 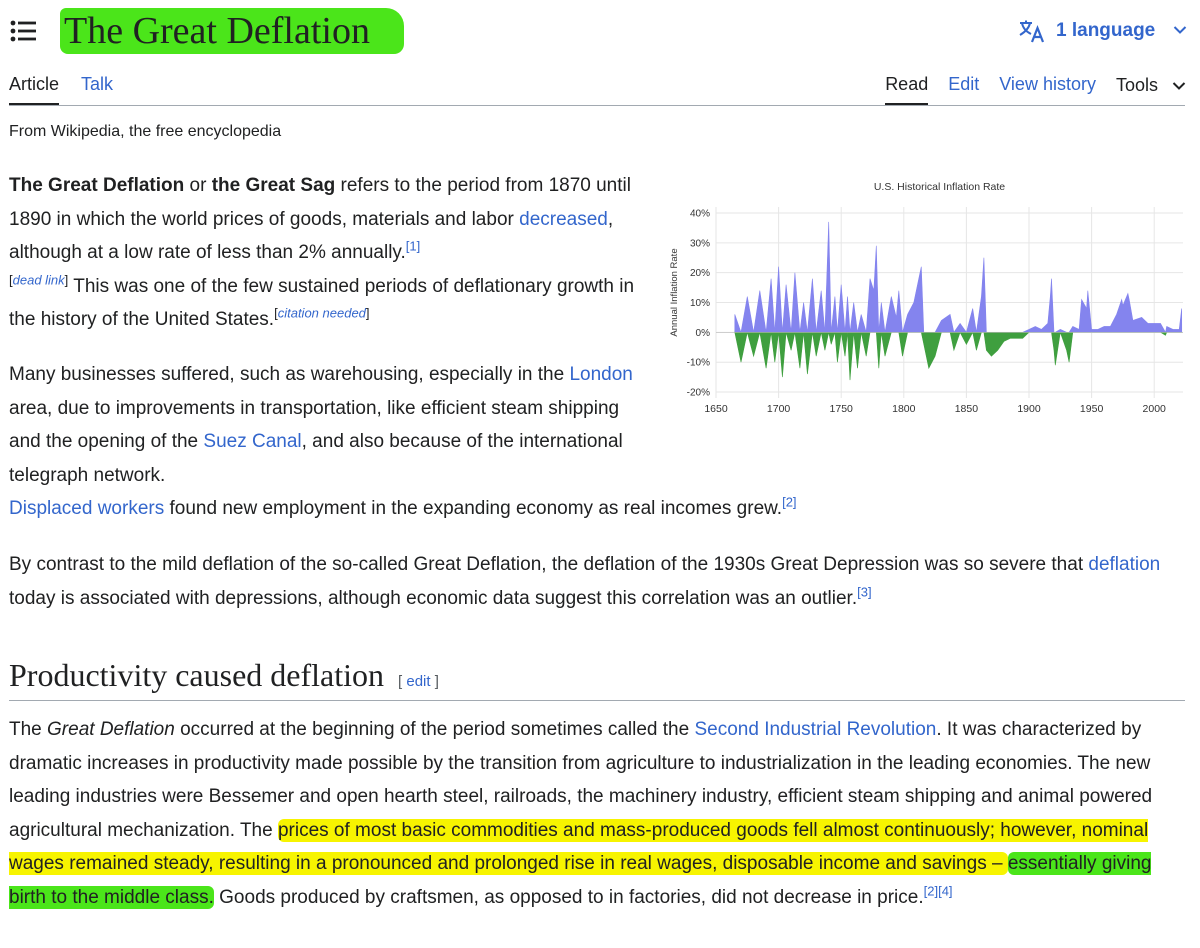 I want to click on y-tick-label: 0%, so click(x=703, y=333).